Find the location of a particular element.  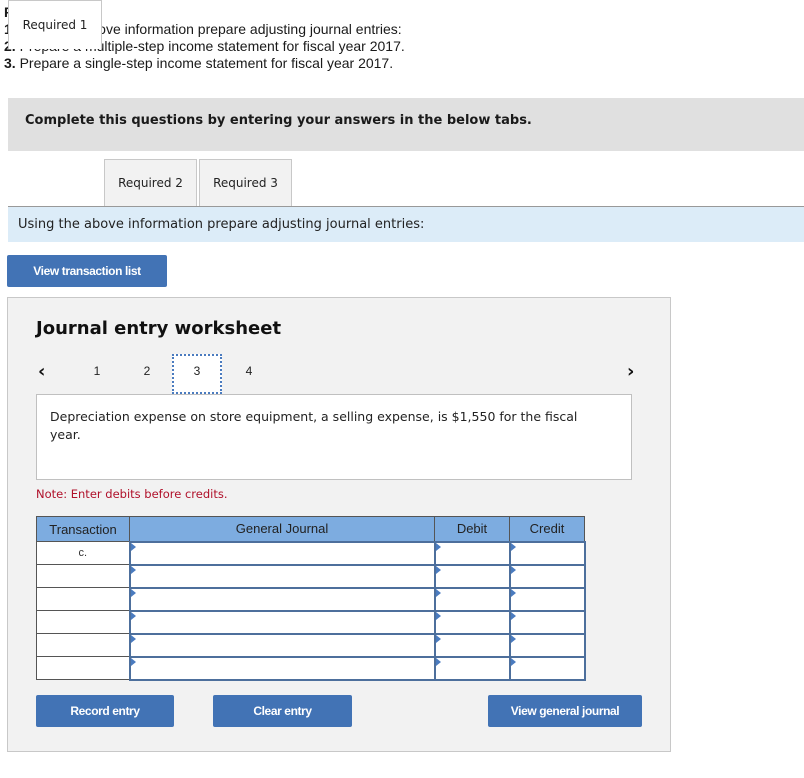

header-general-journal: General Journal is located at coordinates (282, 529).